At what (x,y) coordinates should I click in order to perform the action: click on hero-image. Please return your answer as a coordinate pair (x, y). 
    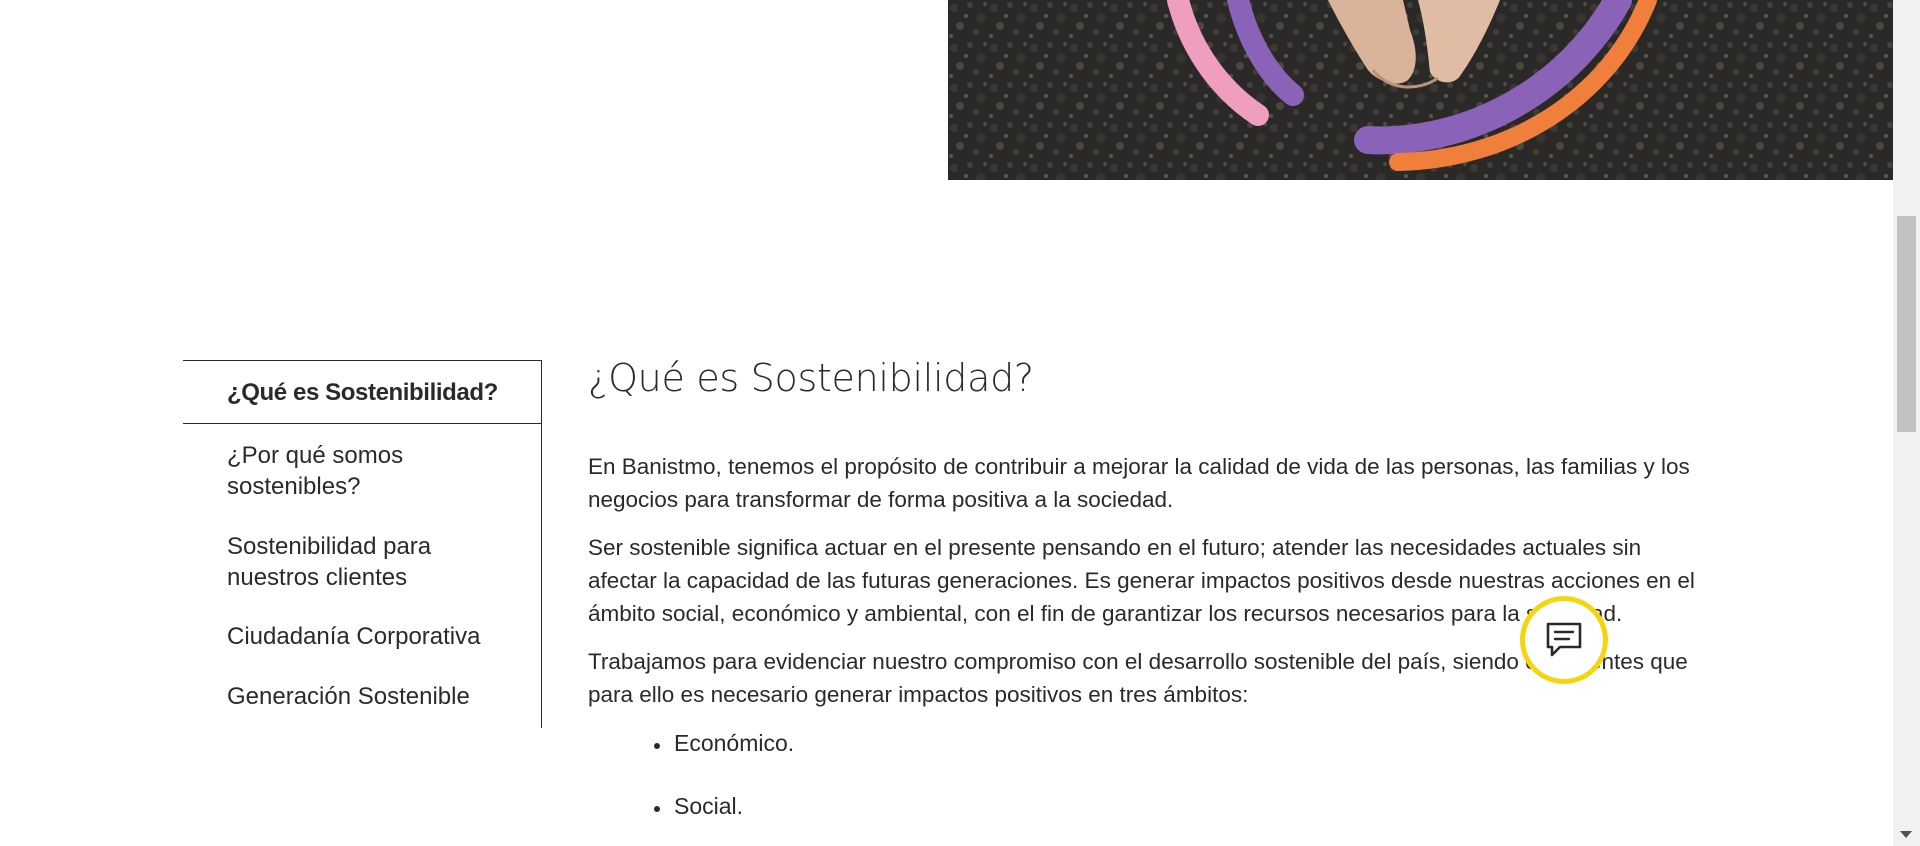
    Looking at the image, I should click on (1420, 90).